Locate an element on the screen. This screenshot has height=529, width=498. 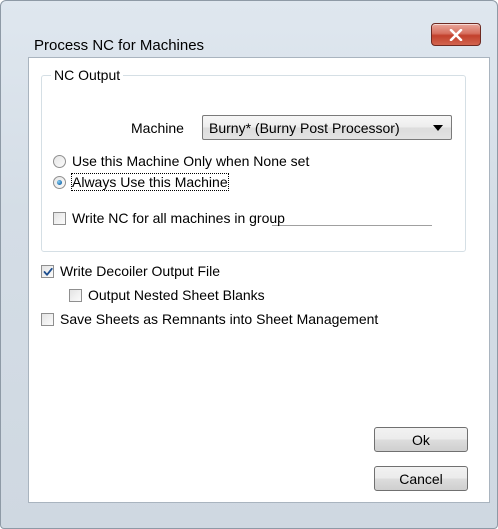
checkbox-label-write-nc-all: Write NC for all machines in group is located at coordinates (178, 218).